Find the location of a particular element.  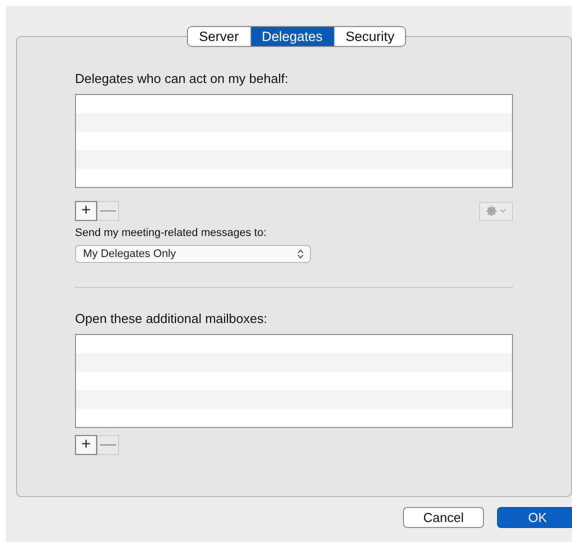

recipient-popup: My Delegates Only is located at coordinates (193, 254).